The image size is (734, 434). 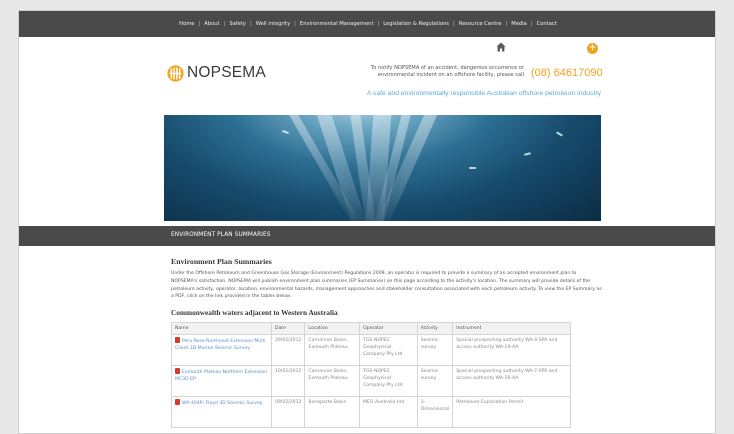 I want to click on logo-text: NOPSEMA, so click(x=226, y=72).